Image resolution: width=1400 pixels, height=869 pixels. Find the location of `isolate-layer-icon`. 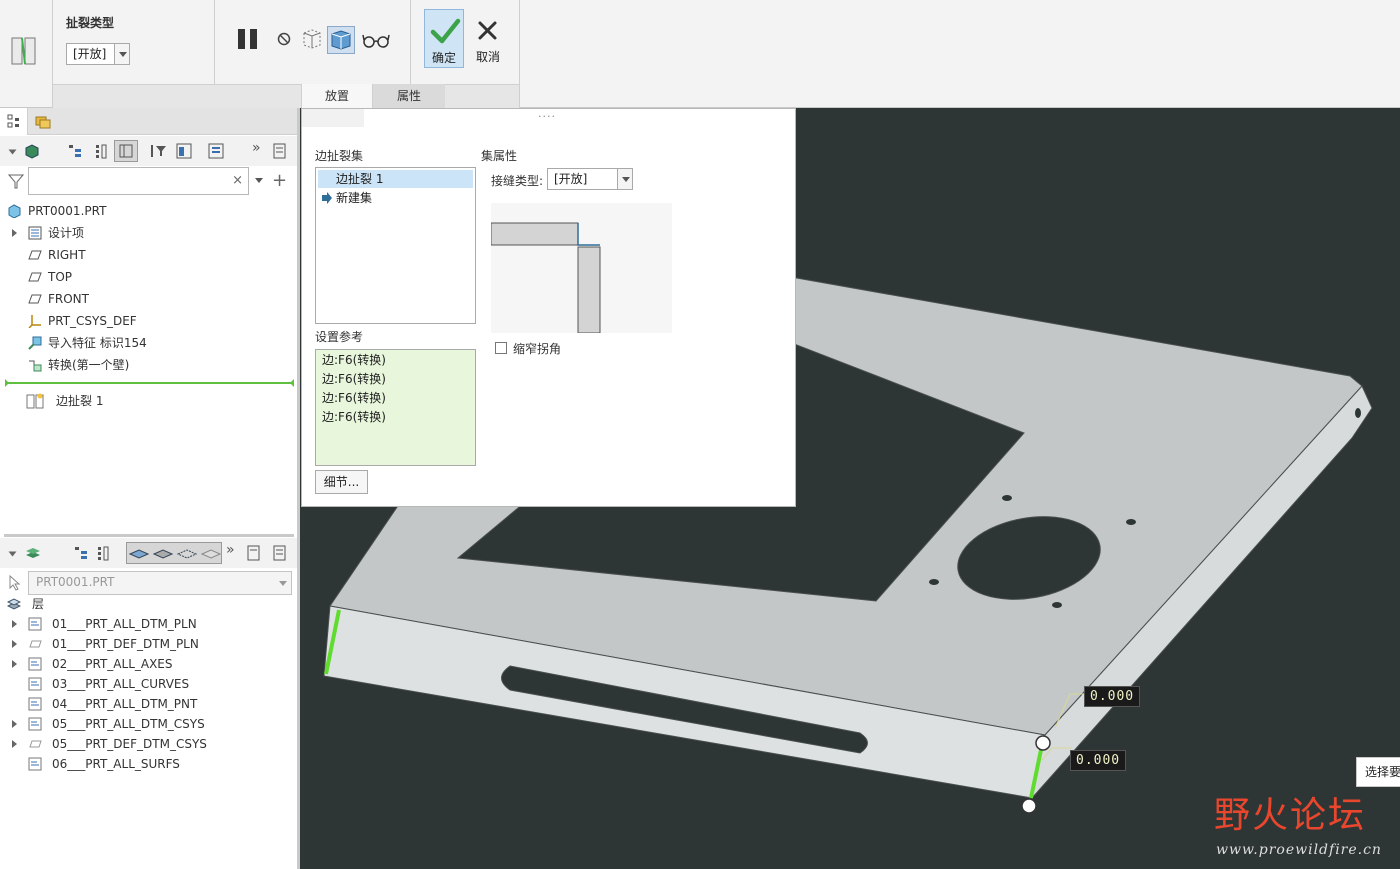

isolate-layer-icon is located at coordinates (187, 553).